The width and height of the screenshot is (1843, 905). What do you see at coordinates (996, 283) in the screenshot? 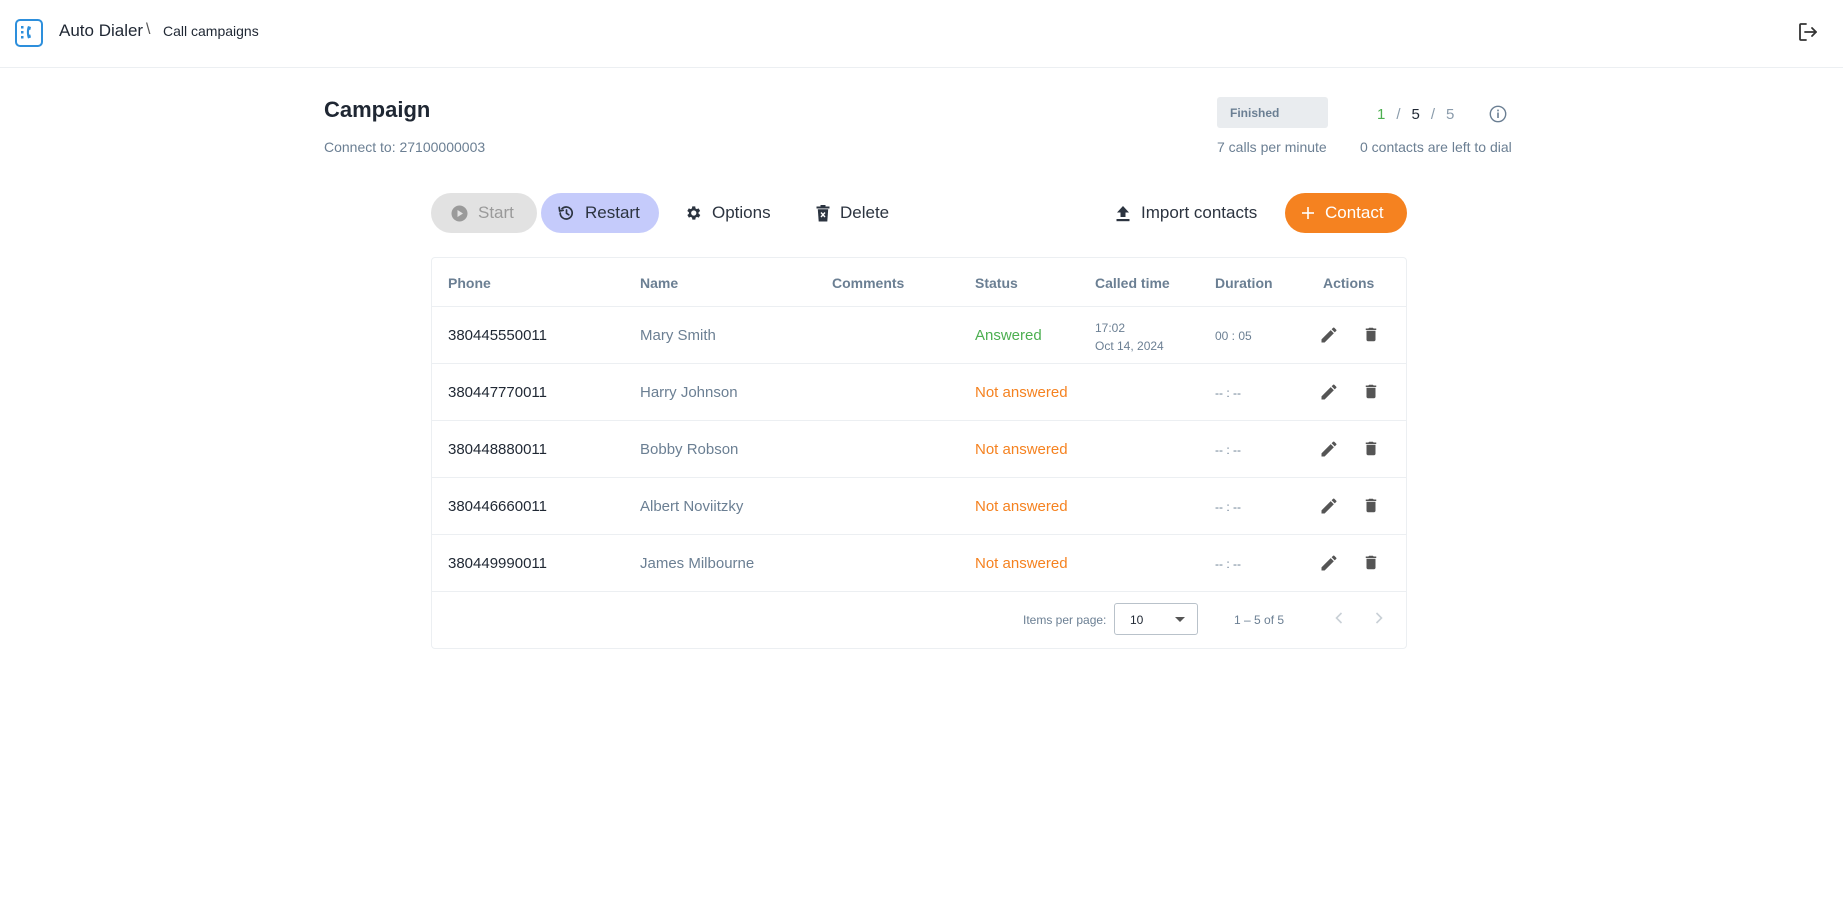
I see `column-header-status: Status` at bounding box center [996, 283].